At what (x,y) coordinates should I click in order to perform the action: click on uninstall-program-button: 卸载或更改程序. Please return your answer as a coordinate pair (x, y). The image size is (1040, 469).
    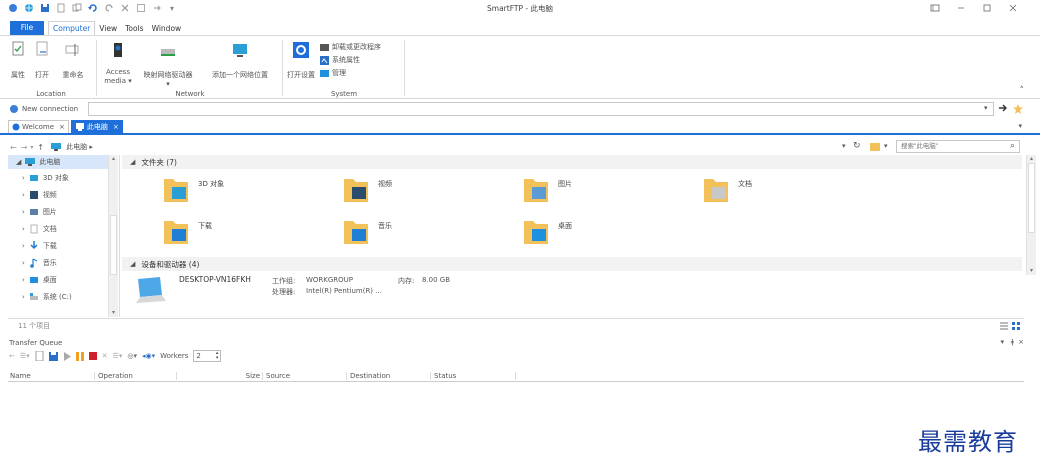
    Looking at the image, I should click on (350, 47).